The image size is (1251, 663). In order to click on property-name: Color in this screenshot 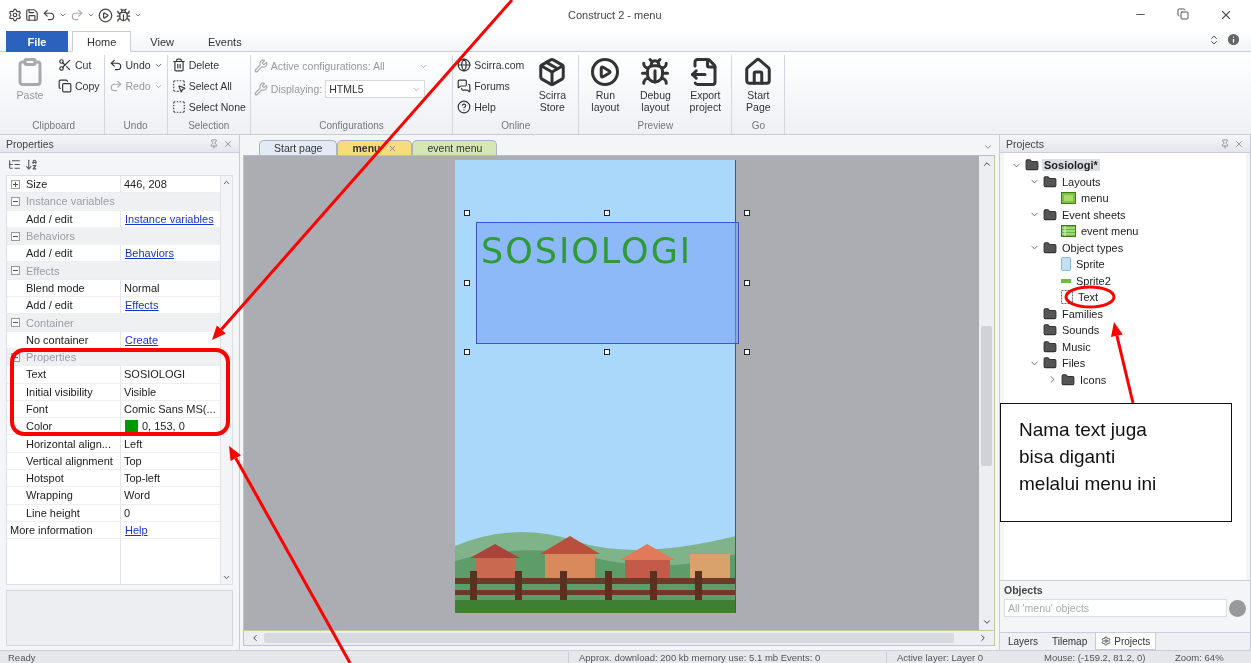, I will do `click(72, 426)`.